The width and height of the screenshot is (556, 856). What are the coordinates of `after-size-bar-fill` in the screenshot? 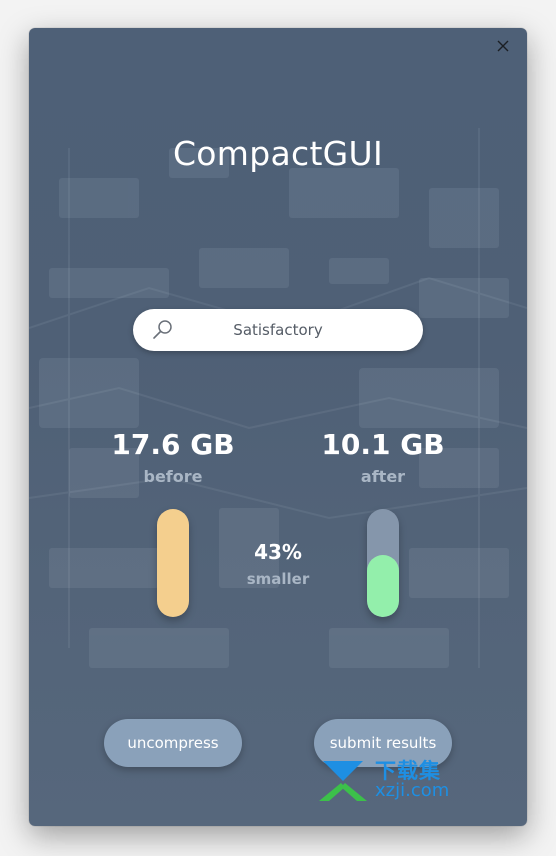 It's located at (383, 586).